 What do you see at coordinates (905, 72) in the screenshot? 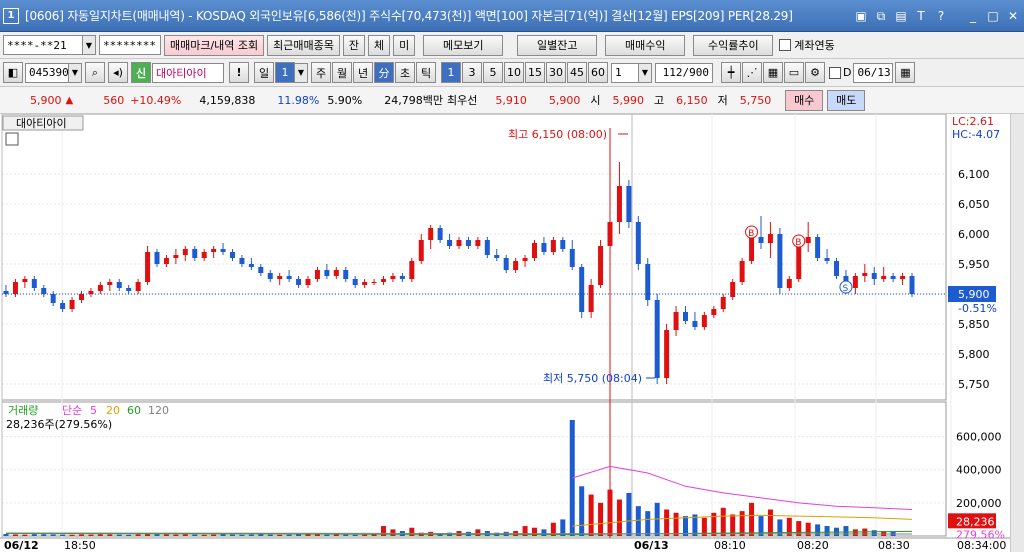
I see `calendar-icon: ▦` at bounding box center [905, 72].